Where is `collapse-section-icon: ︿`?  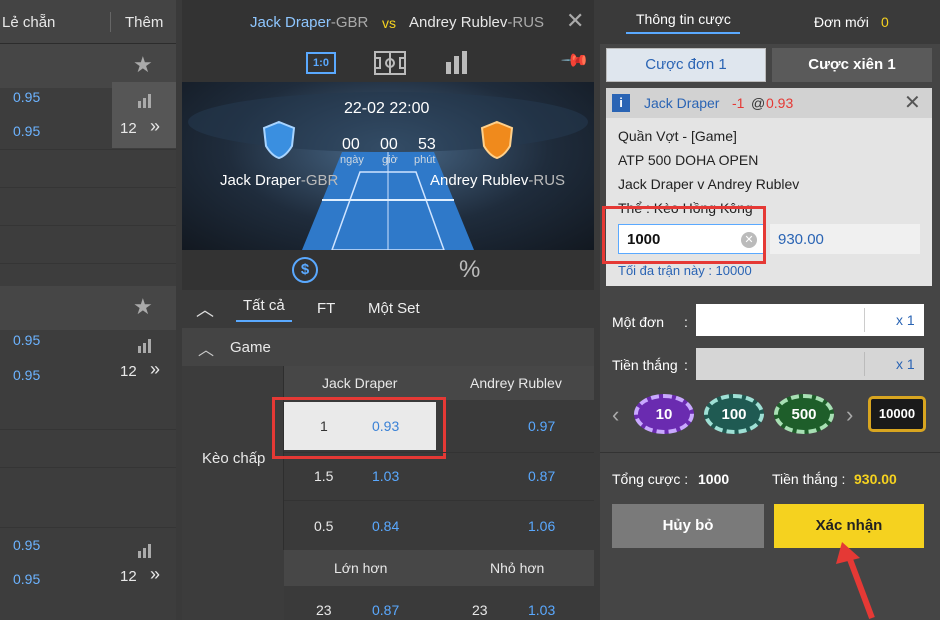
collapse-section-icon: ︿ is located at coordinates (206, 348).